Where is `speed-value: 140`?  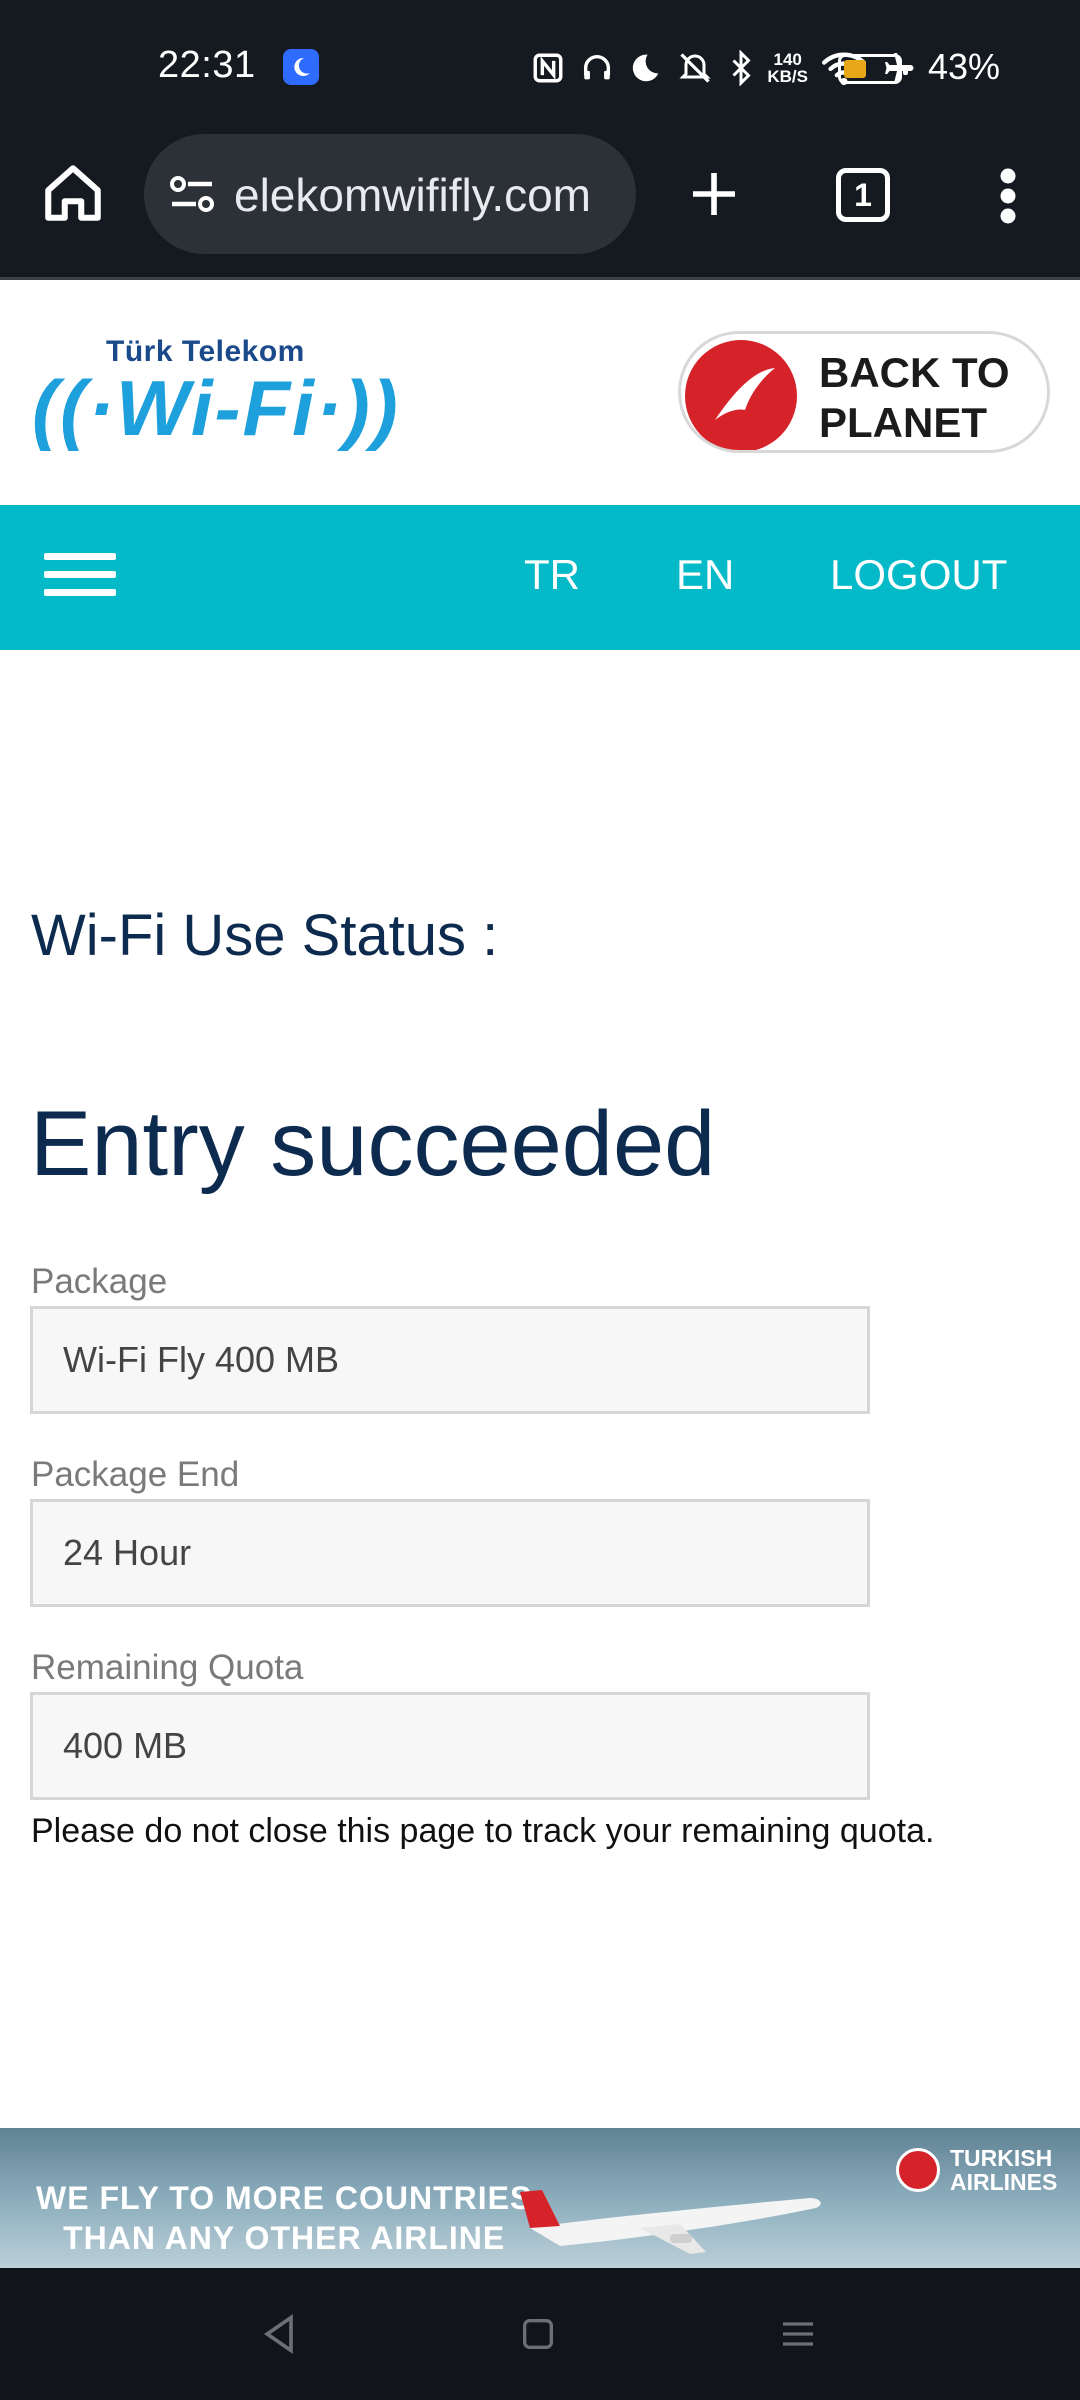 speed-value: 140 is located at coordinates (787, 59).